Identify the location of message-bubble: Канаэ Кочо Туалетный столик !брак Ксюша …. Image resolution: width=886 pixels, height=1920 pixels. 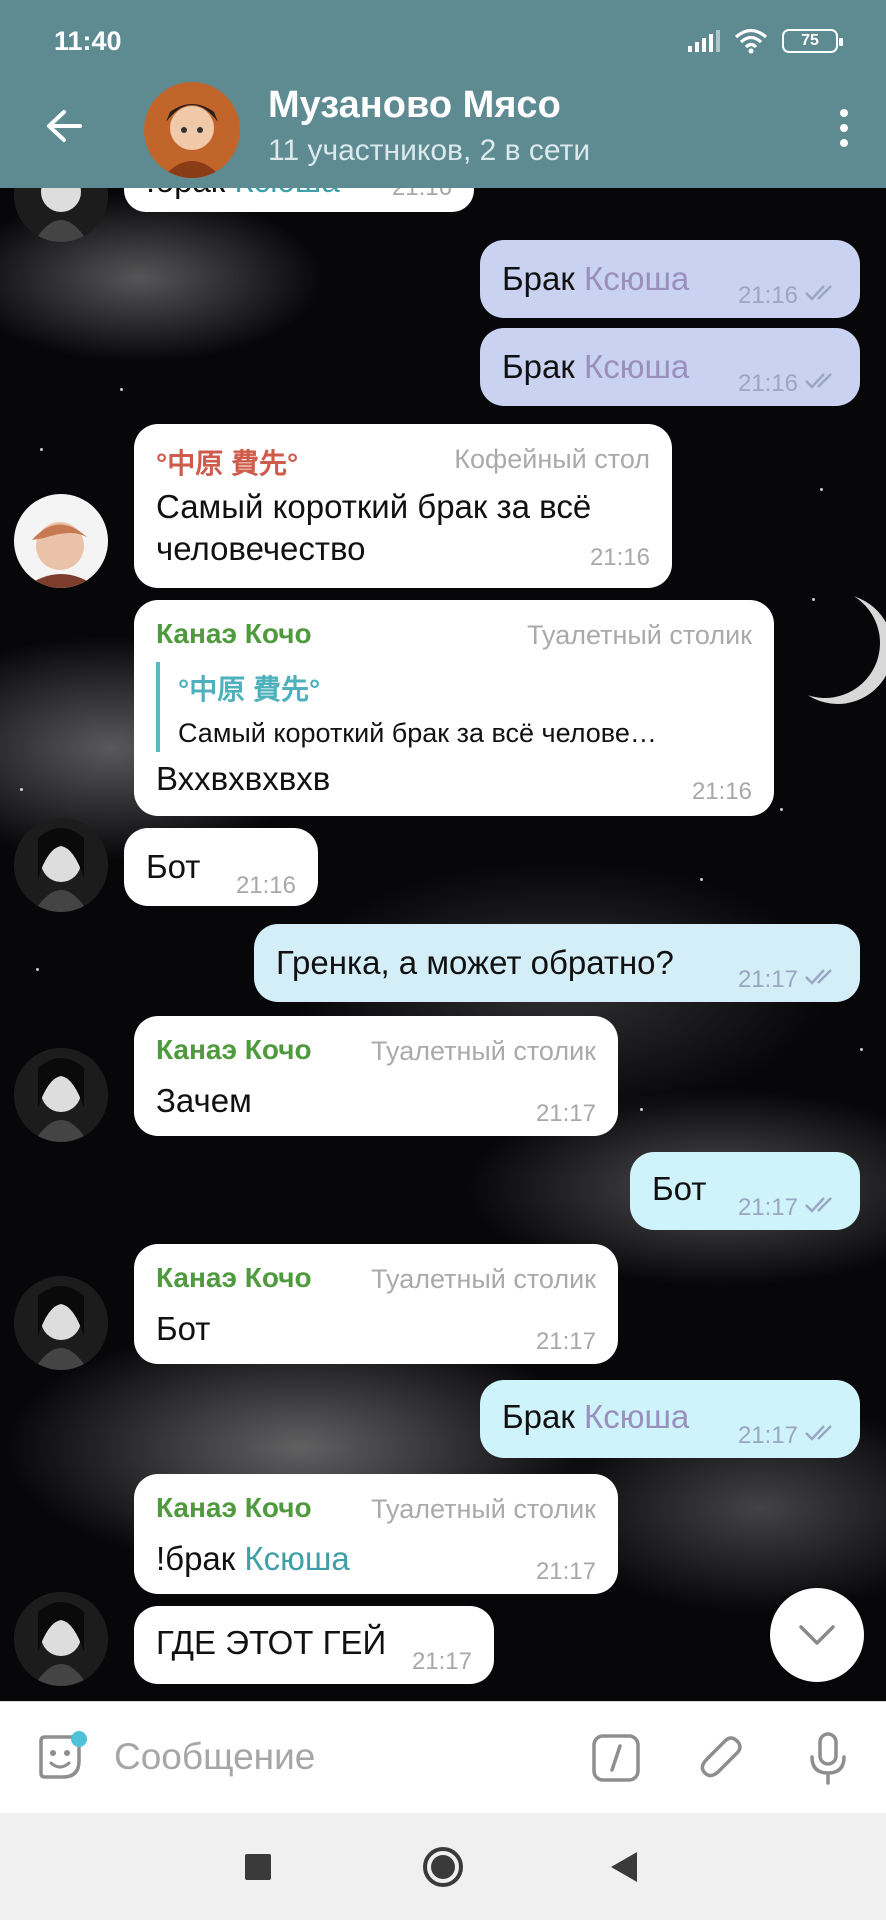
(376, 1534).